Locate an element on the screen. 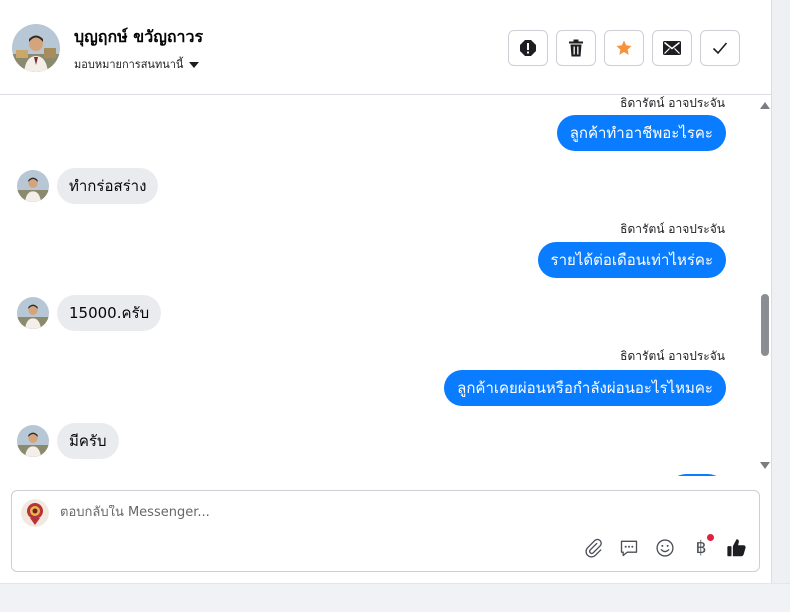 This screenshot has height=612, width=790. mark-unread-button is located at coordinates (672, 48).